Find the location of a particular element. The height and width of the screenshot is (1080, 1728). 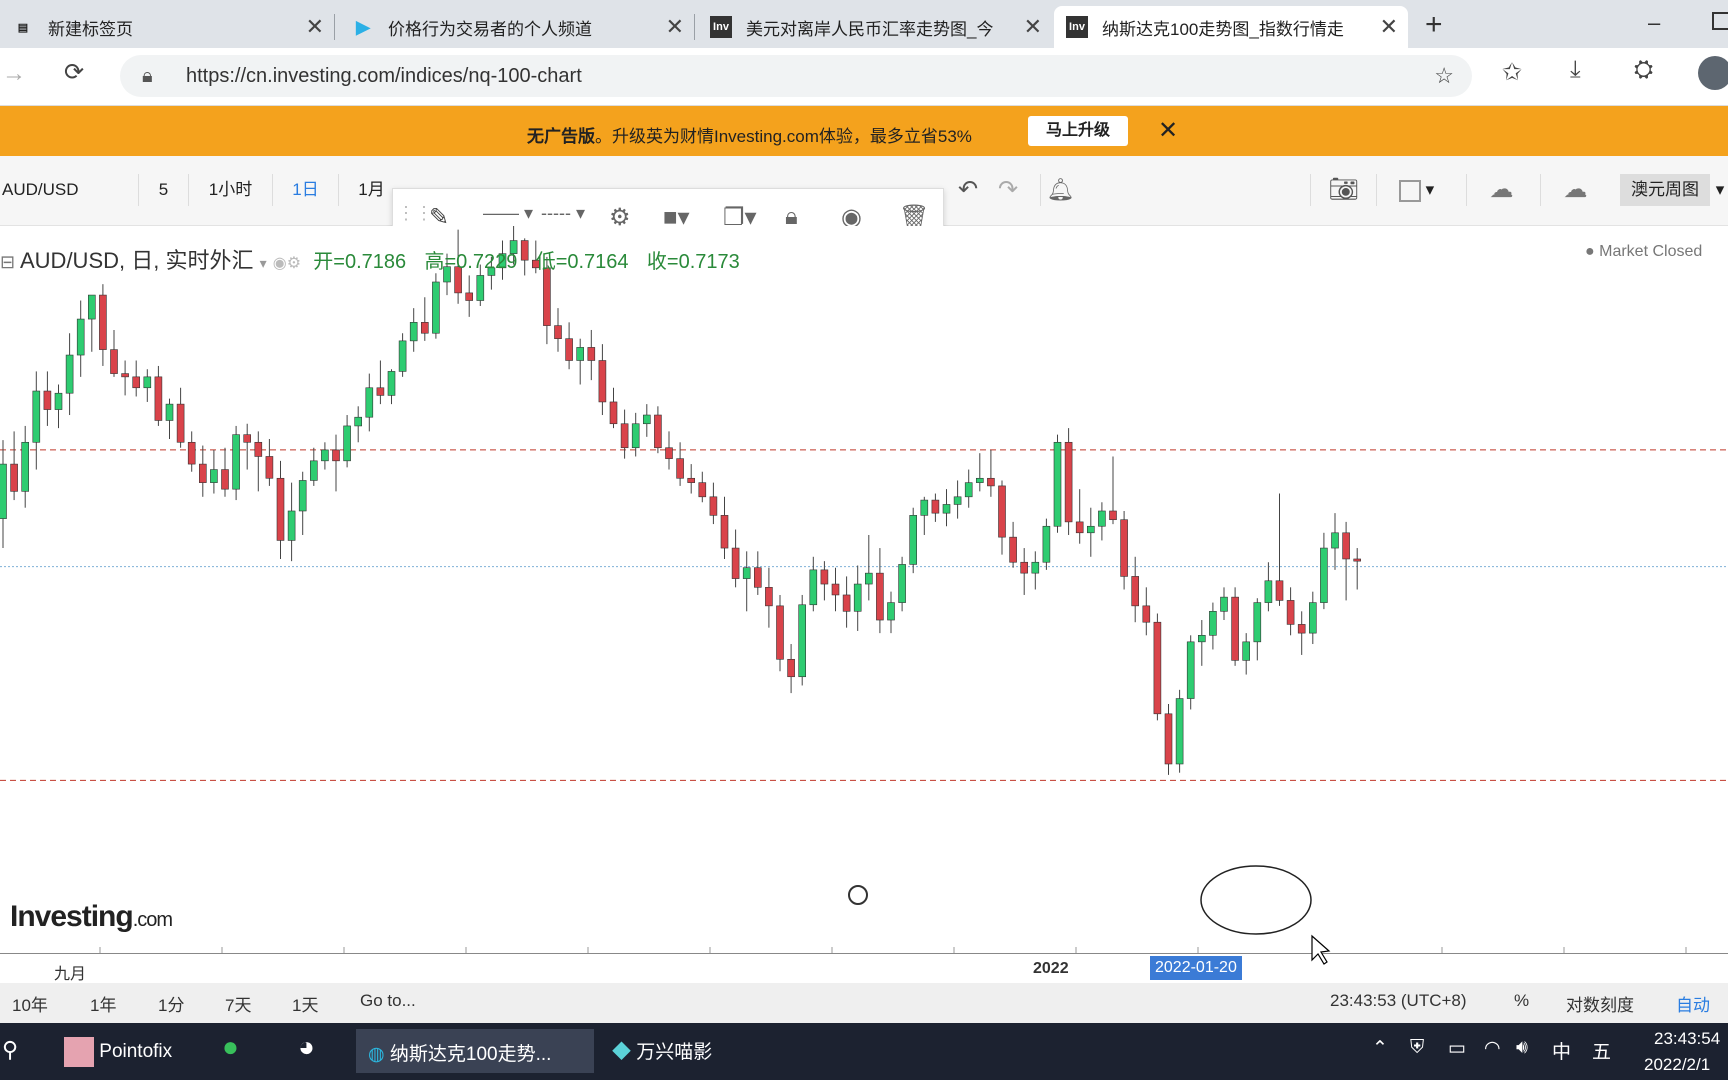

line-width-select: —— ▾ is located at coordinates (508, 213).